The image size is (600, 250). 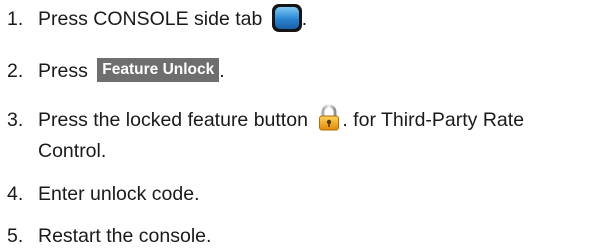 What do you see at coordinates (15, 194) in the screenshot?
I see `step-number: 4.` at bounding box center [15, 194].